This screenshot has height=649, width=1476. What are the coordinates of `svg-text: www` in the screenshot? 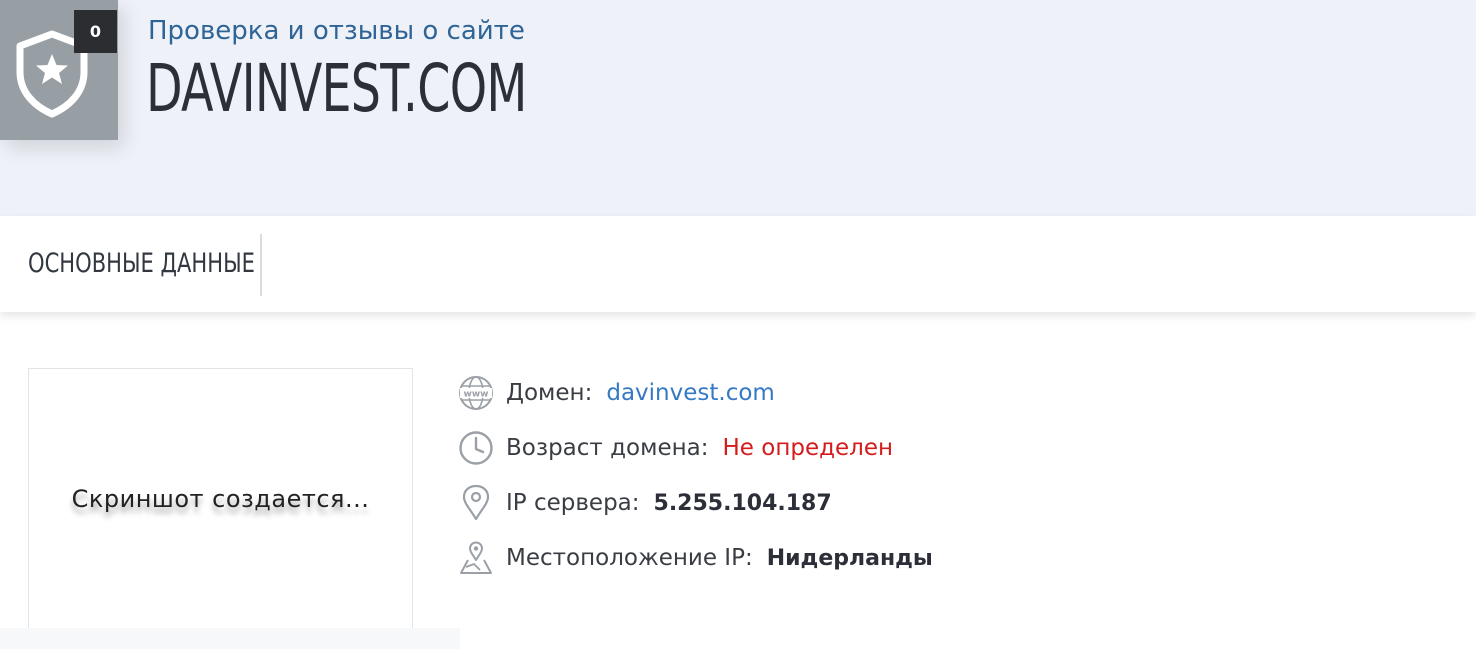 It's located at (476, 395).